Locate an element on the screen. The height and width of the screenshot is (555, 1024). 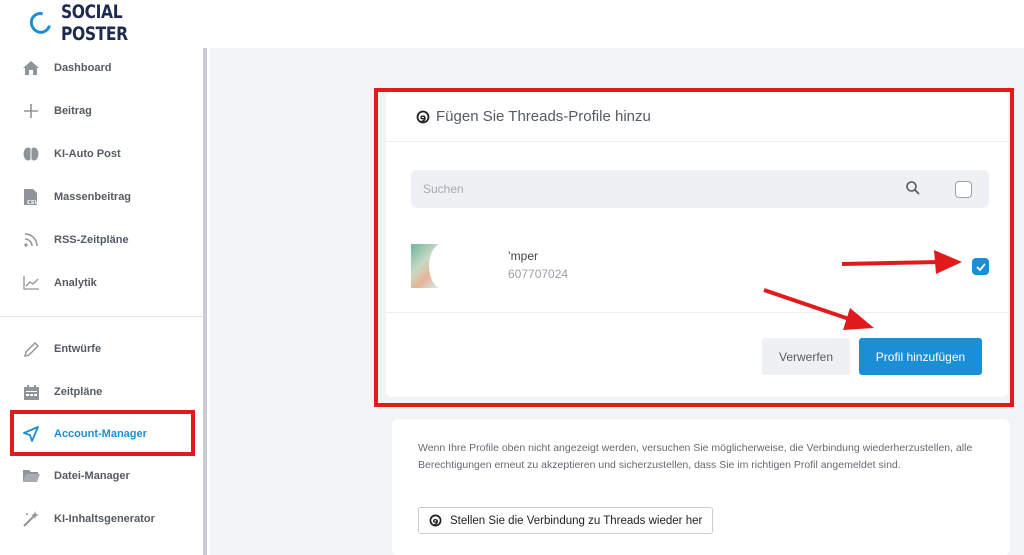
sidebar-item-beitrag: Beitrag is located at coordinates (108, 111).